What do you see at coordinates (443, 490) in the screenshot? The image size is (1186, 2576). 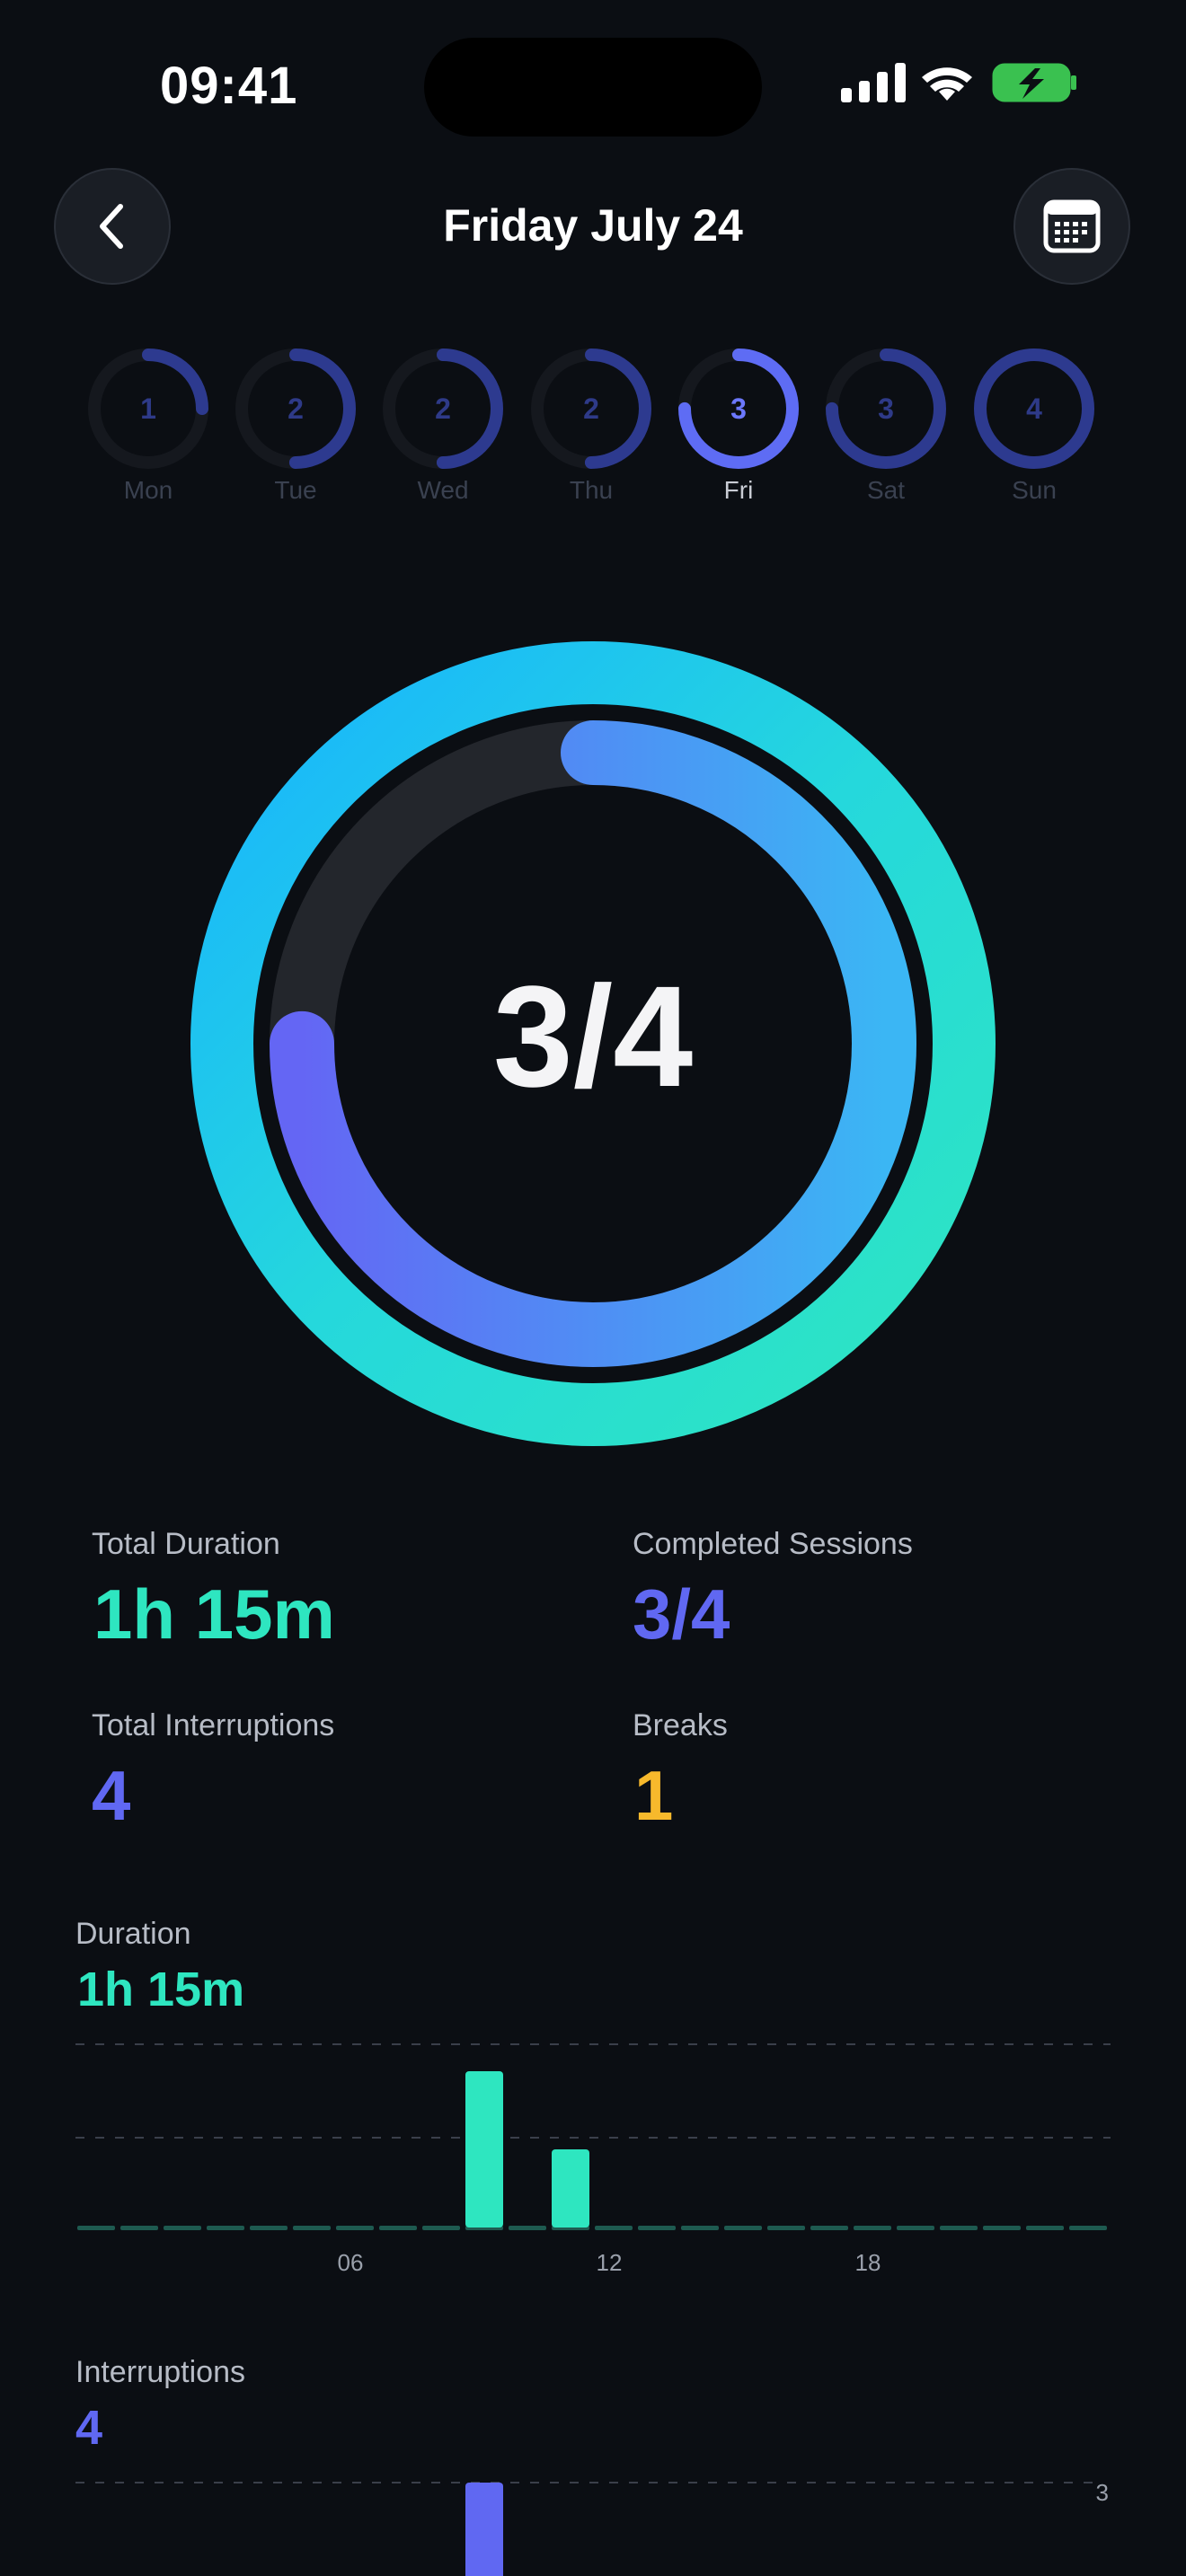 I see `day-label-wed: Wed` at bounding box center [443, 490].